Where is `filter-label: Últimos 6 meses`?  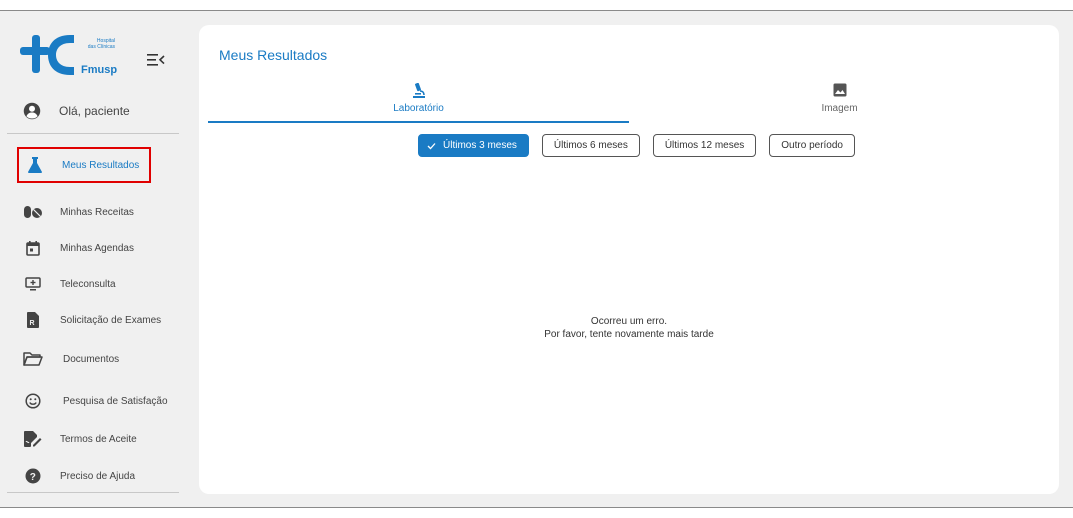 filter-label: Últimos 6 meses is located at coordinates (590, 145).